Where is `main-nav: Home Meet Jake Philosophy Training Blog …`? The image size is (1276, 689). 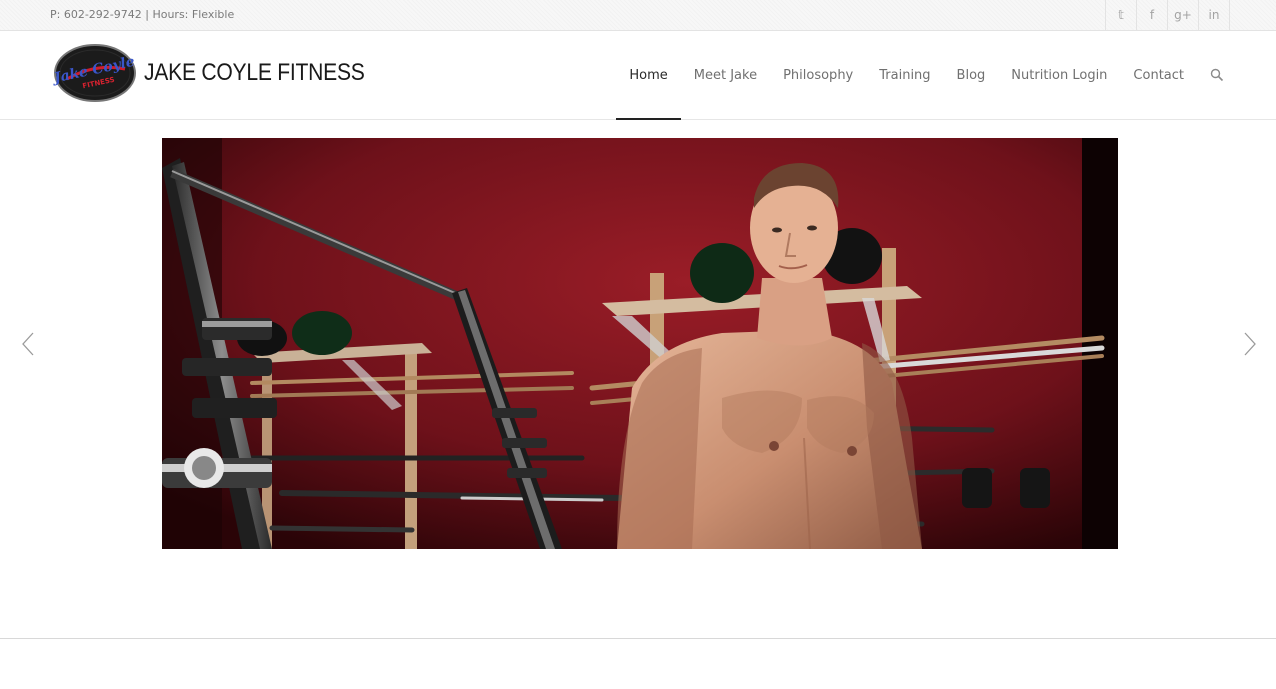
main-nav: Home Meet Jake Philosophy Training Blog … is located at coordinates (923, 75).